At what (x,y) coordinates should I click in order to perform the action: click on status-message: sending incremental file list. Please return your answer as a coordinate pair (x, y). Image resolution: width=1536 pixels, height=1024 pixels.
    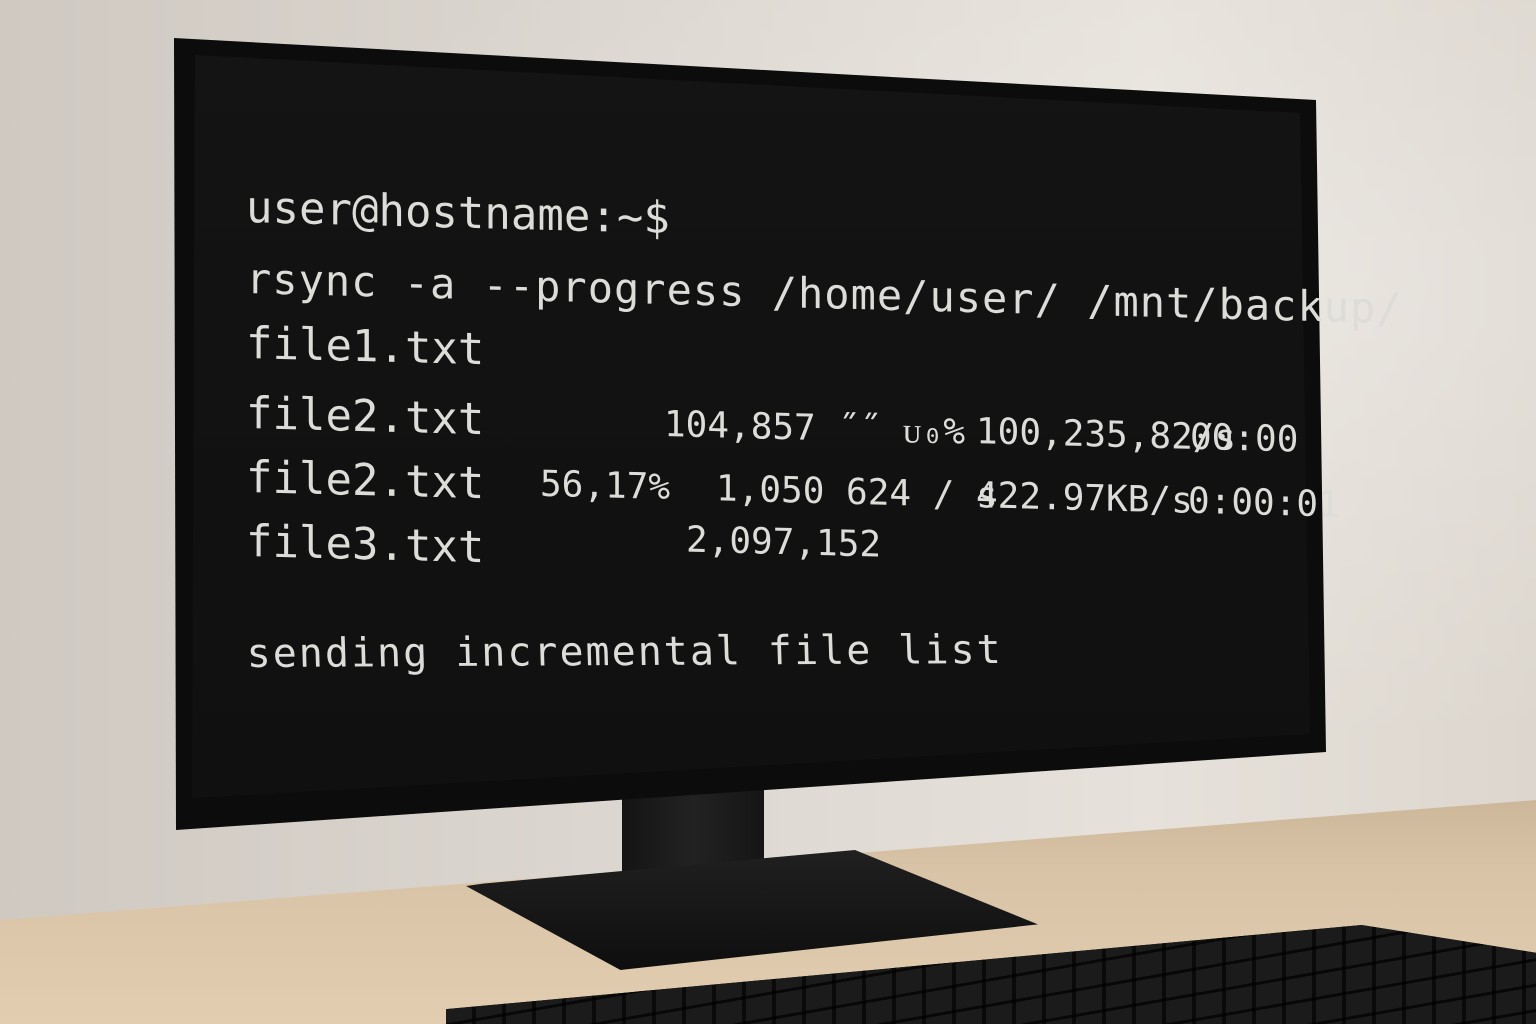
    Looking at the image, I should click on (624, 652).